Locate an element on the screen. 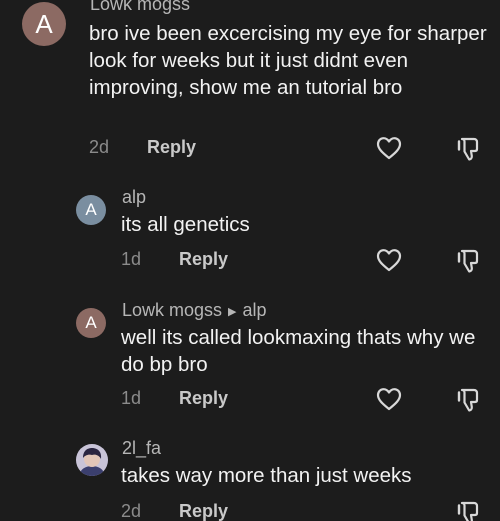  right-triangle-icon: ▶ is located at coordinates (232, 312).